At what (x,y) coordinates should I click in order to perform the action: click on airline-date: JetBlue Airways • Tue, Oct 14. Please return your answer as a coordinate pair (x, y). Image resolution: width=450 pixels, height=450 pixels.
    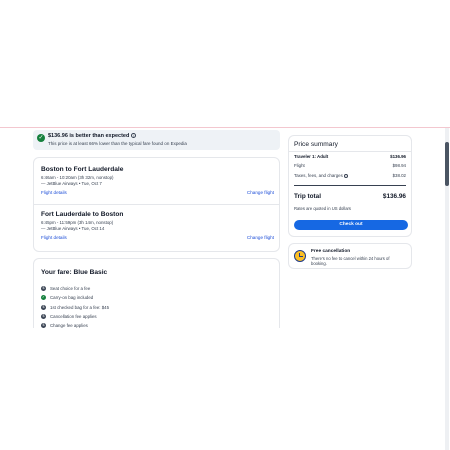
    Looking at the image, I should click on (75, 228).